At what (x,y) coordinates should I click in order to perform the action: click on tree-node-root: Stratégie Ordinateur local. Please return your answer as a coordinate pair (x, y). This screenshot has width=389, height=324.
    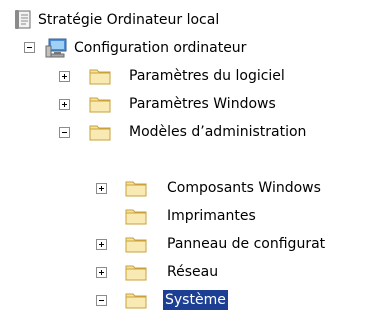
    Looking at the image, I should click on (194, 20).